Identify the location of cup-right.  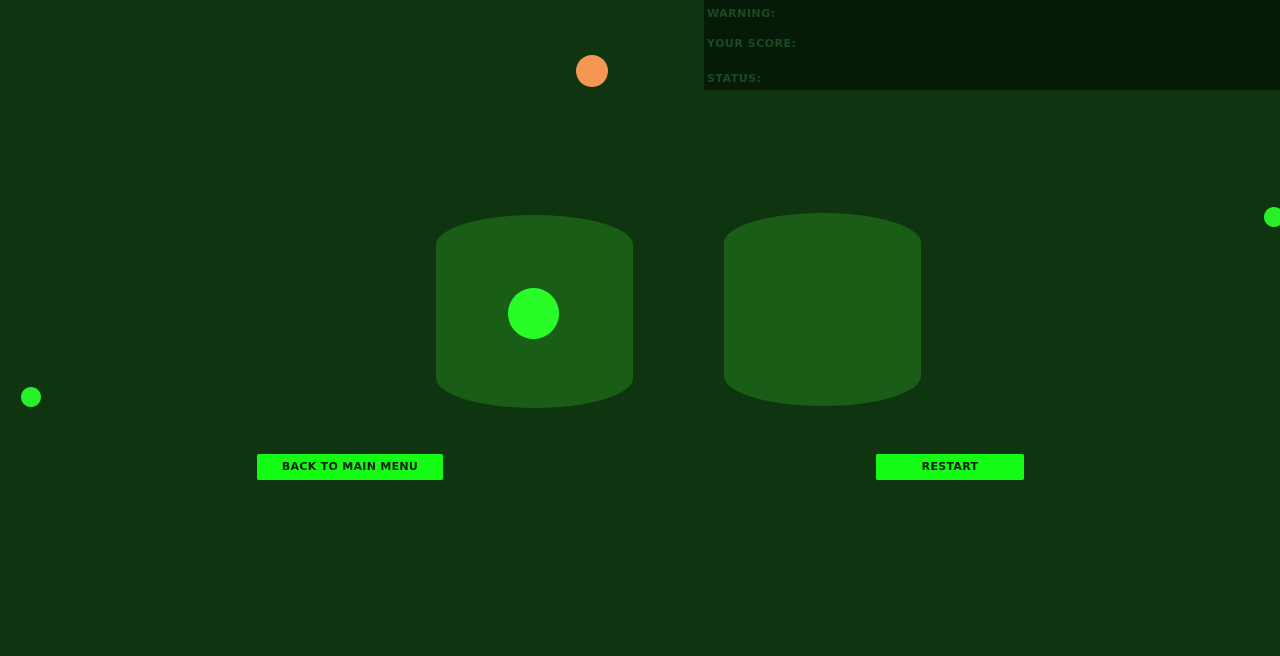
(822, 309).